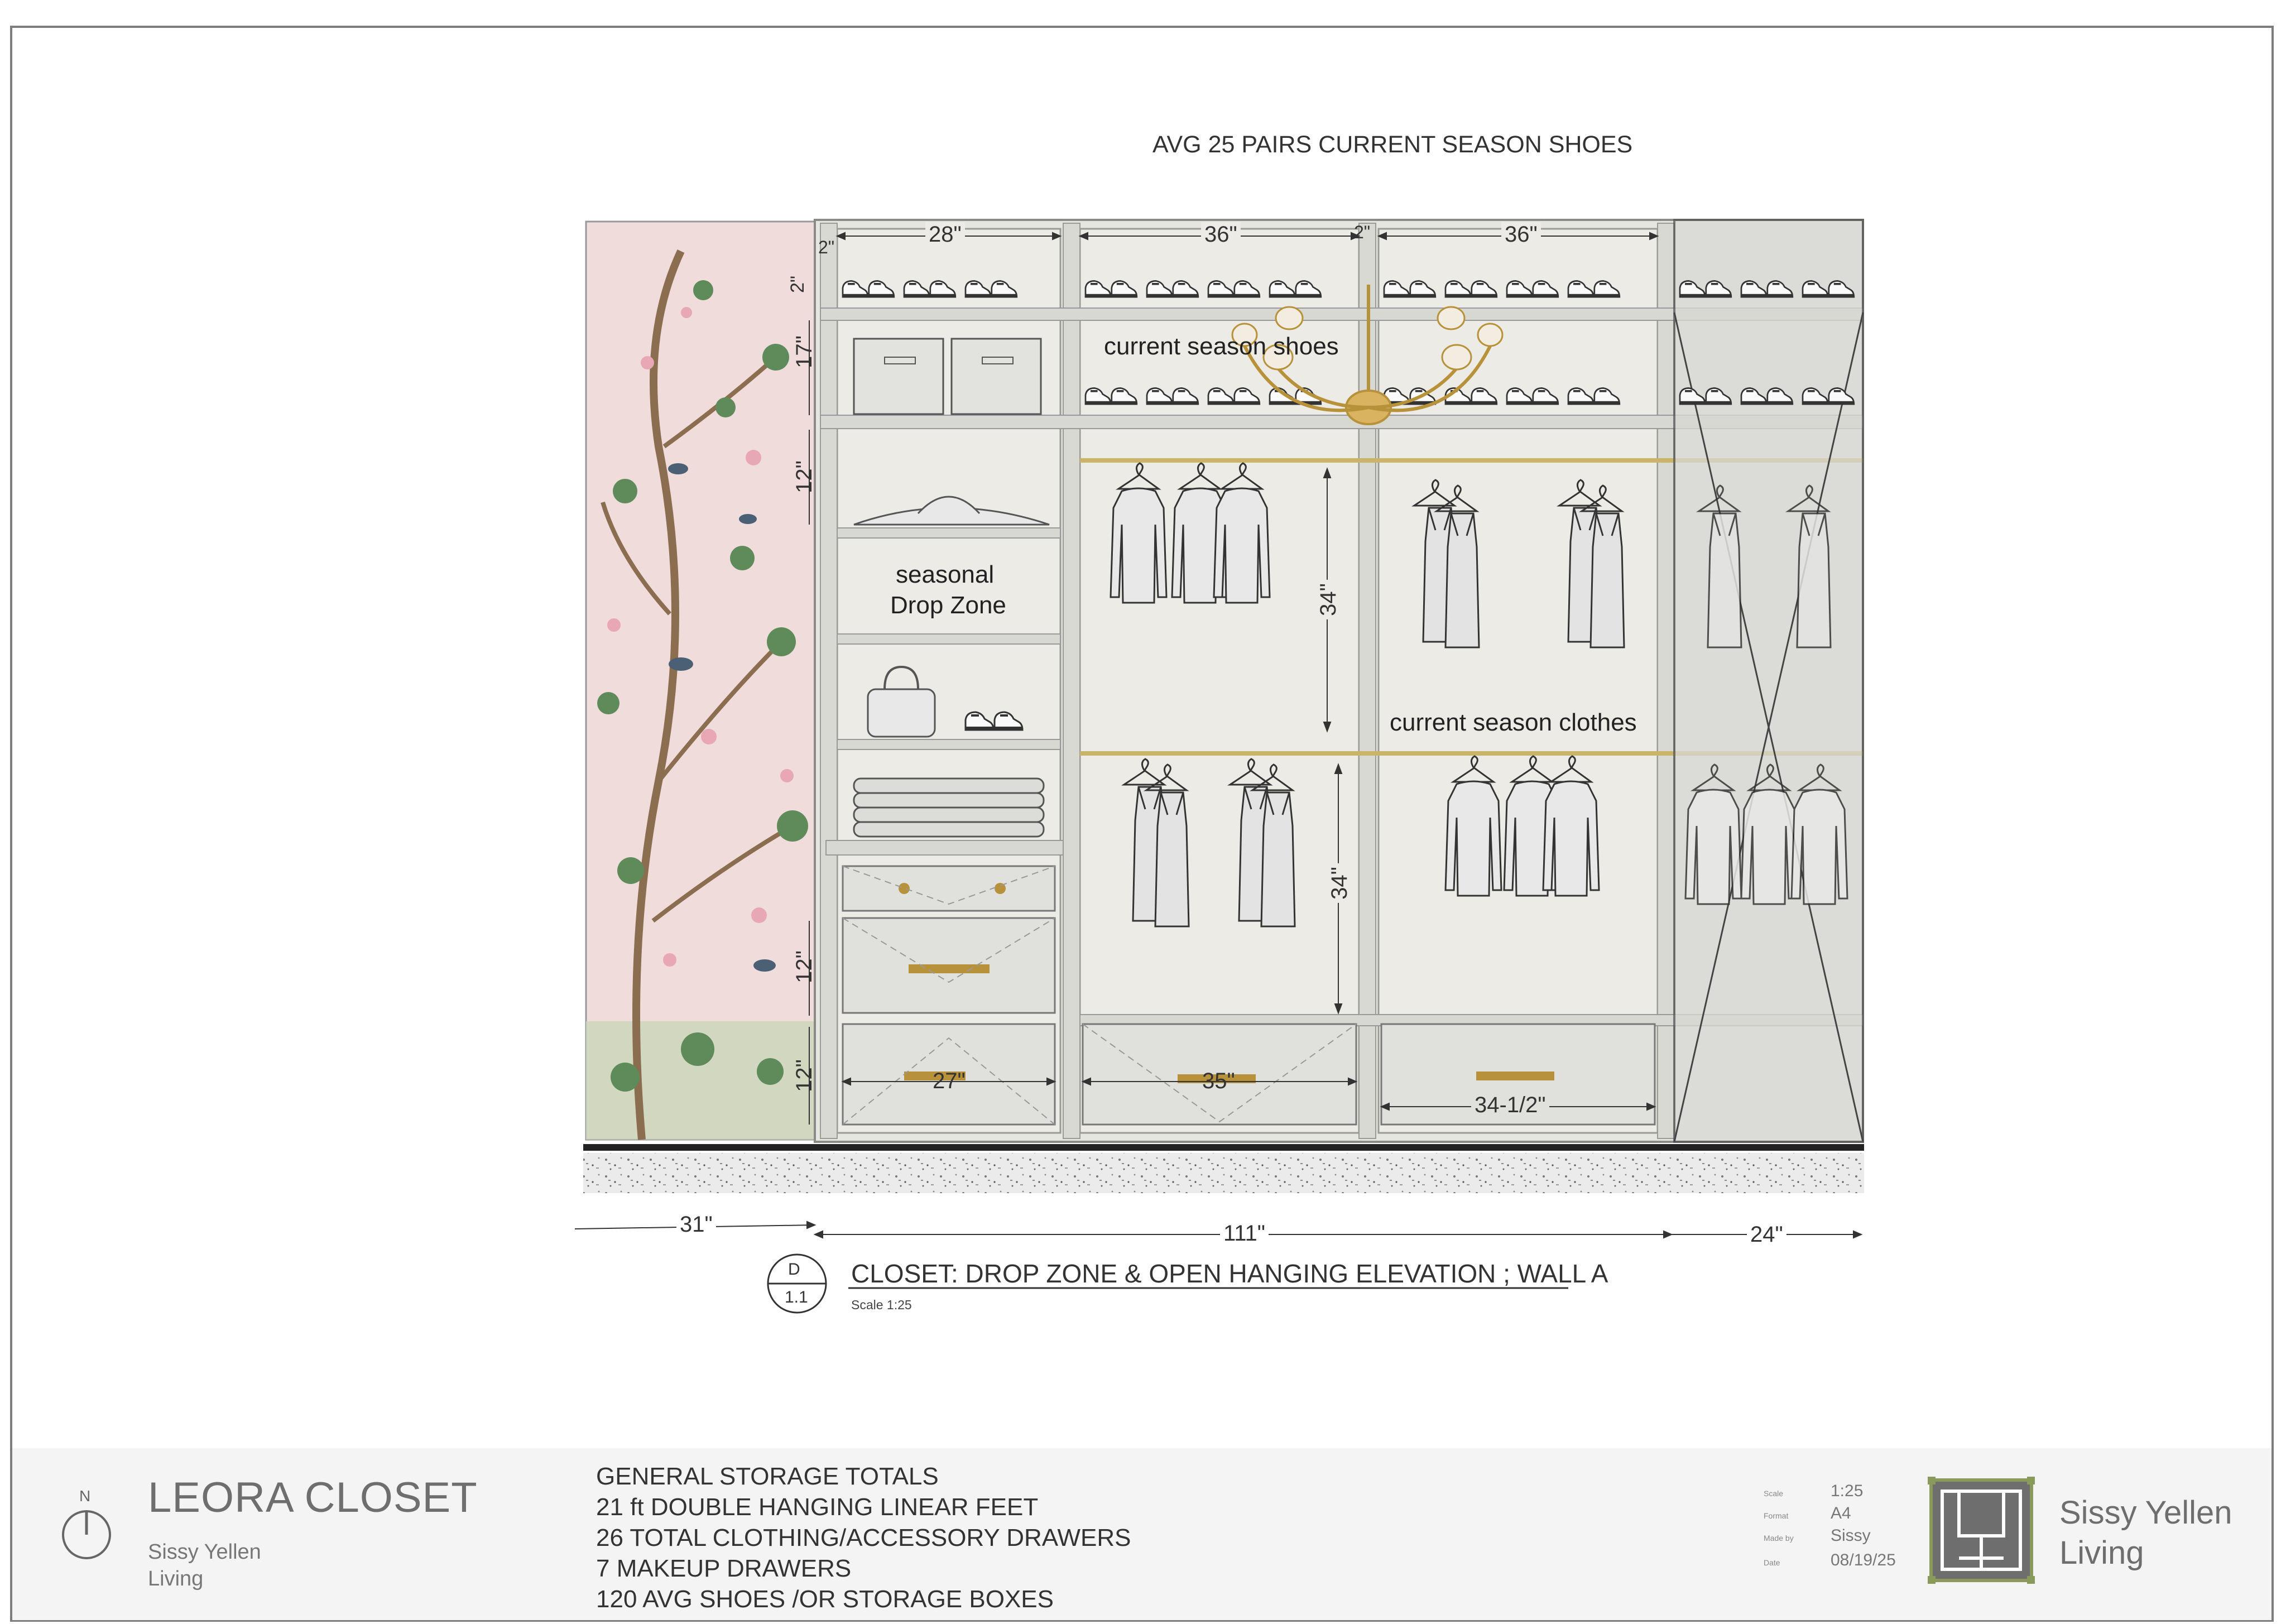 The height and width of the screenshot is (1624, 2286). I want to click on meta-date-value: 08/19/25, so click(1864, 1560).